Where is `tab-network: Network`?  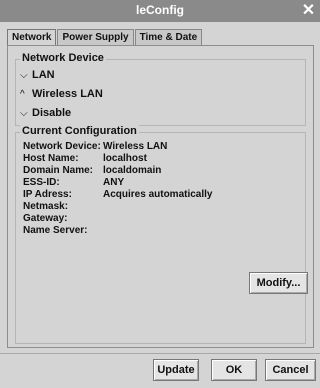
tab-network: Network is located at coordinates (32, 37).